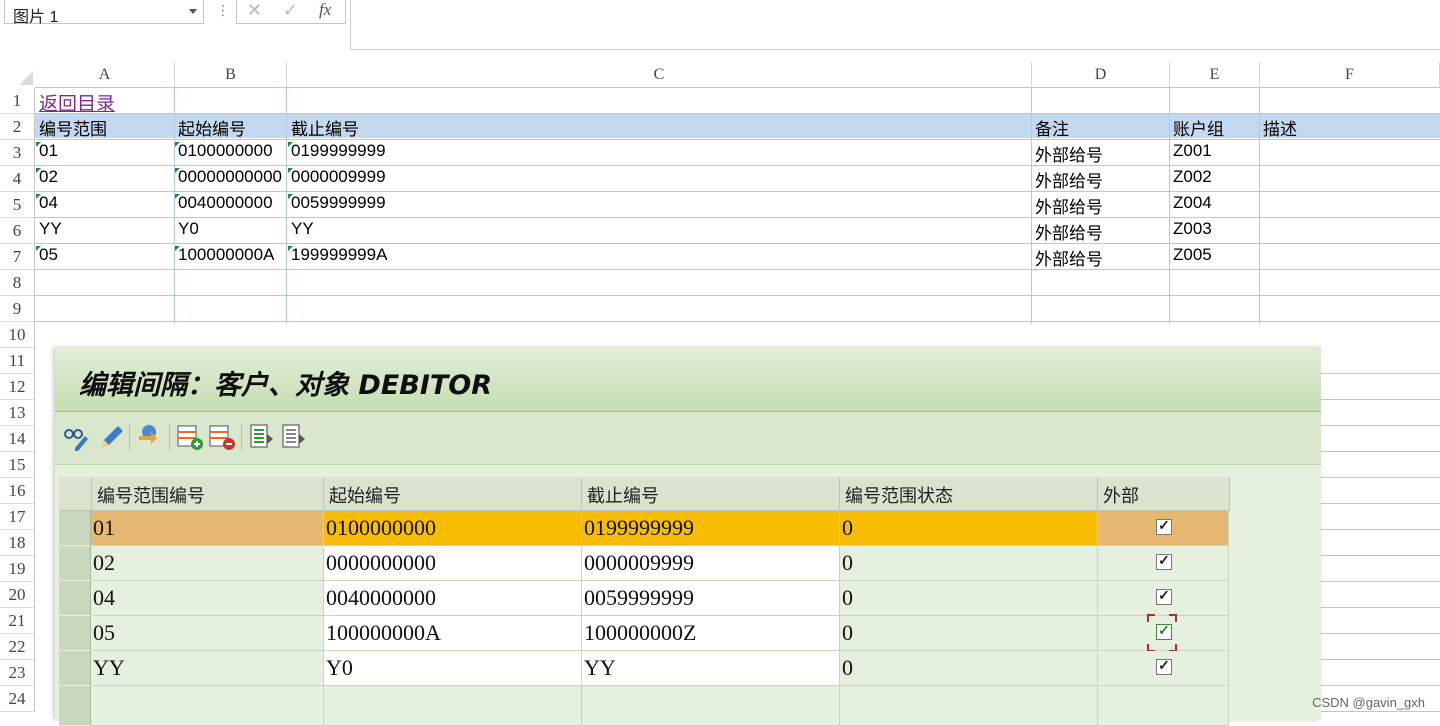 Image resolution: width=1440 pixels, height=726 pixels. What do you see at coordinates (338, 203) in the screenshot?
I see `sheet-data-cell: 0059999999` at bounding box center [338, 203].